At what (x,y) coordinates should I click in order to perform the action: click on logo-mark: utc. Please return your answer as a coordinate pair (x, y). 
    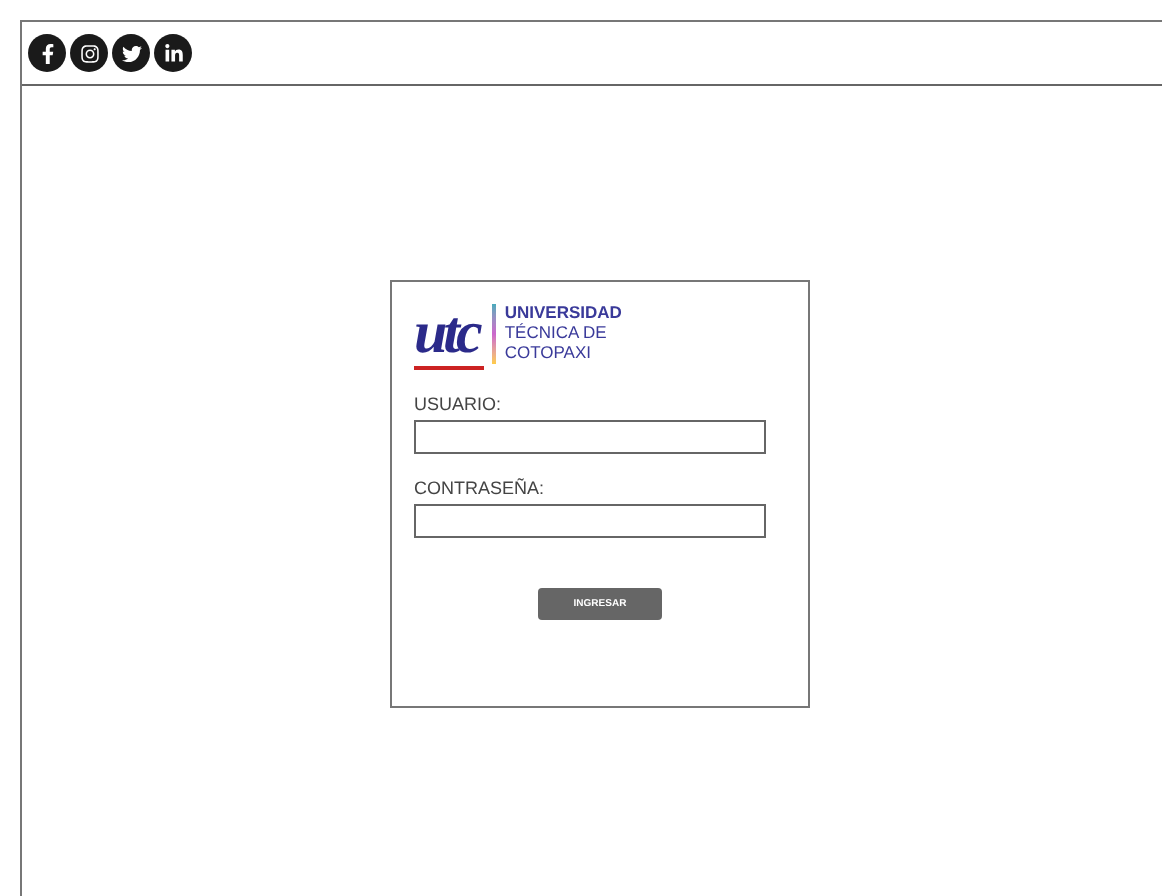
    Looking at the image, I should click on (449, 336).